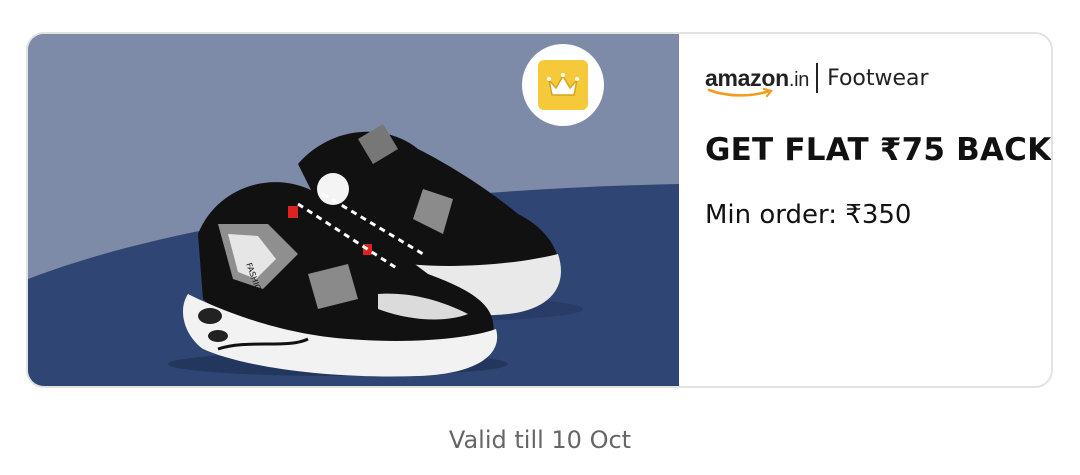 The width and height of the screenshot is (1080, 475). I want to click on crown-icon, so click(563, 85).